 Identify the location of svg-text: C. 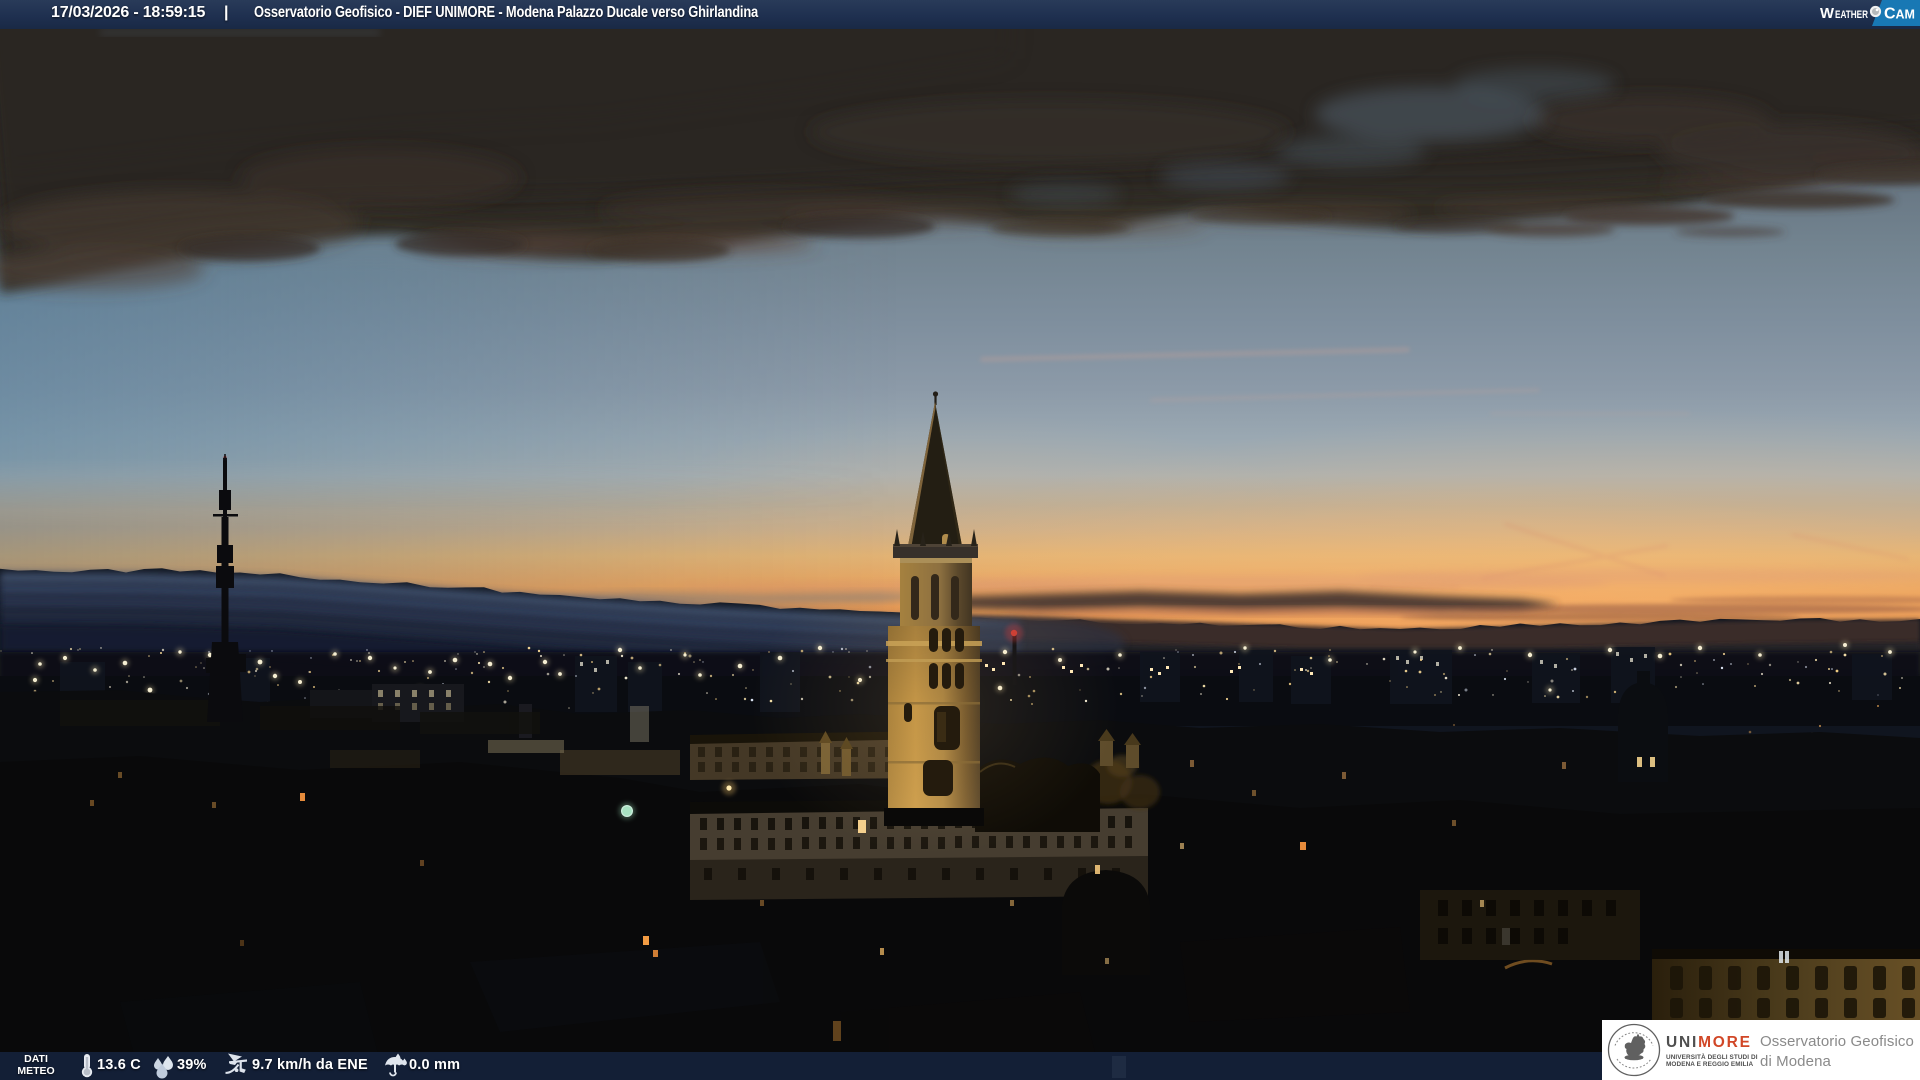
(1890, 14).